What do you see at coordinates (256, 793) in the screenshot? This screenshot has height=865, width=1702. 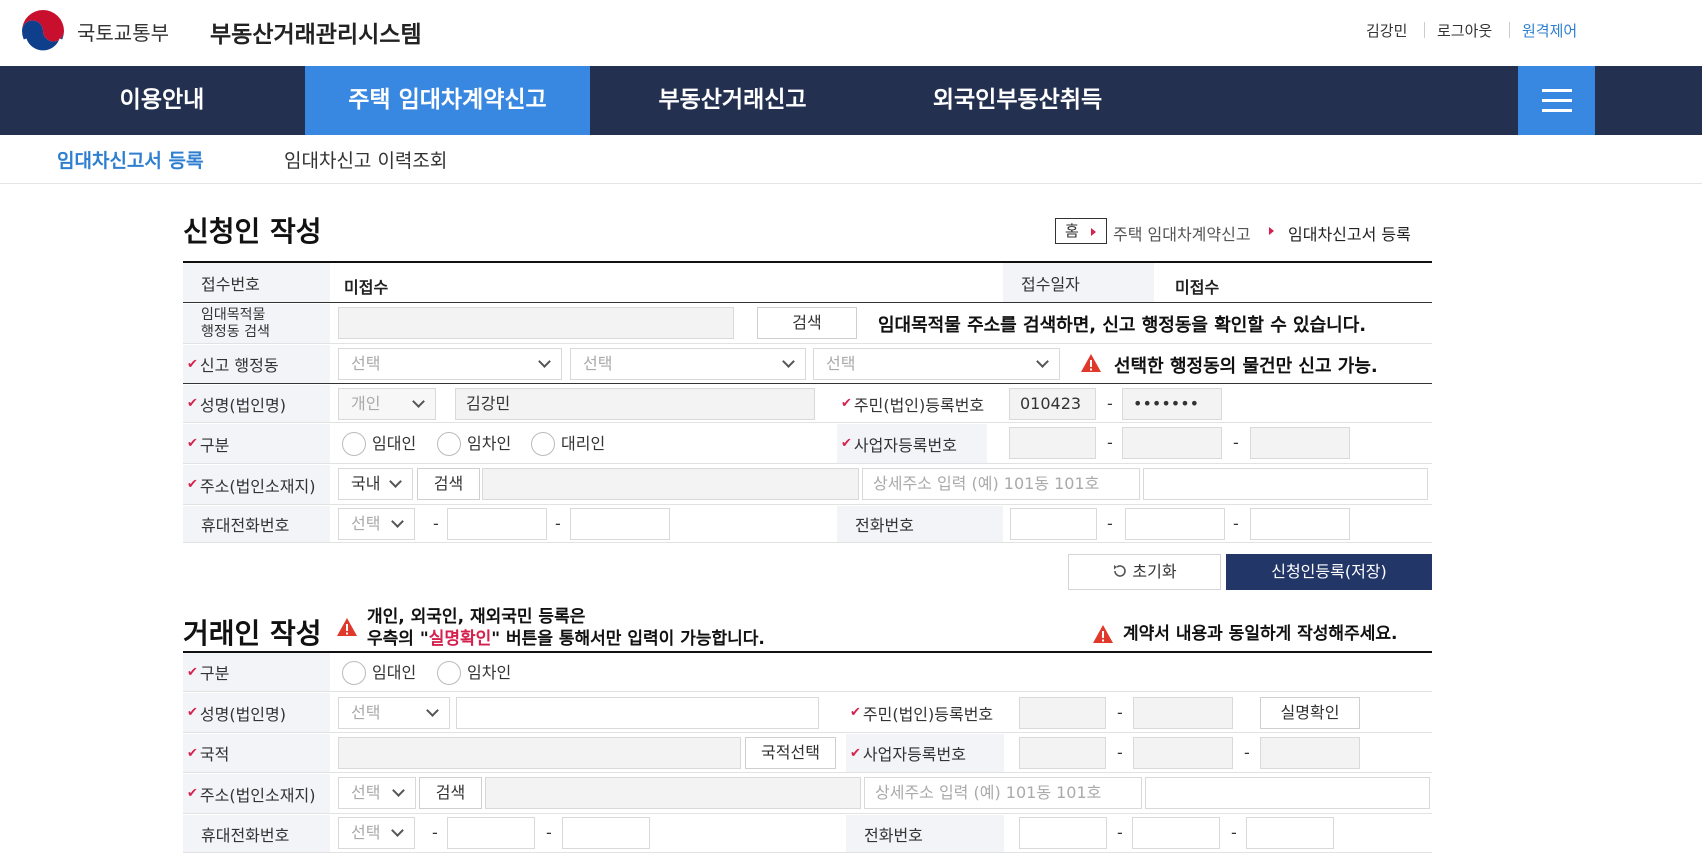 I see `trader-address-label: ✔ 주소(법인소재지)` at bounding box center [256, 793].